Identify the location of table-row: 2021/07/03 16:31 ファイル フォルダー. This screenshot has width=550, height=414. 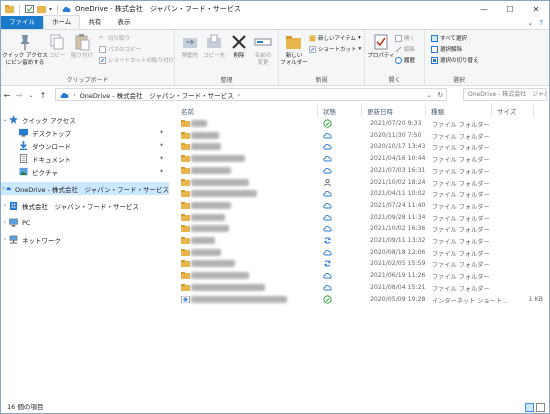
(361, 171).